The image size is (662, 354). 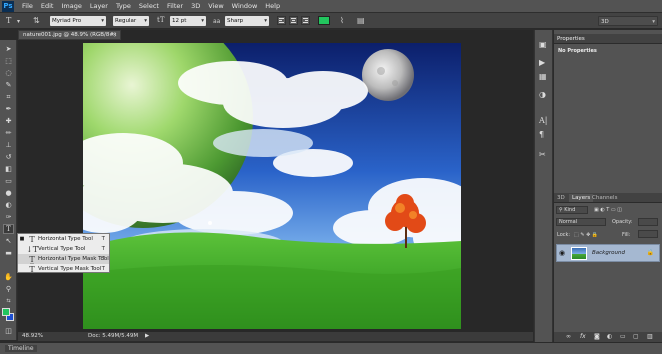 What do you see at coordinates (324, 20) in the screenshot?
I see `text-color-swatch` at bounding box center [324, 20].